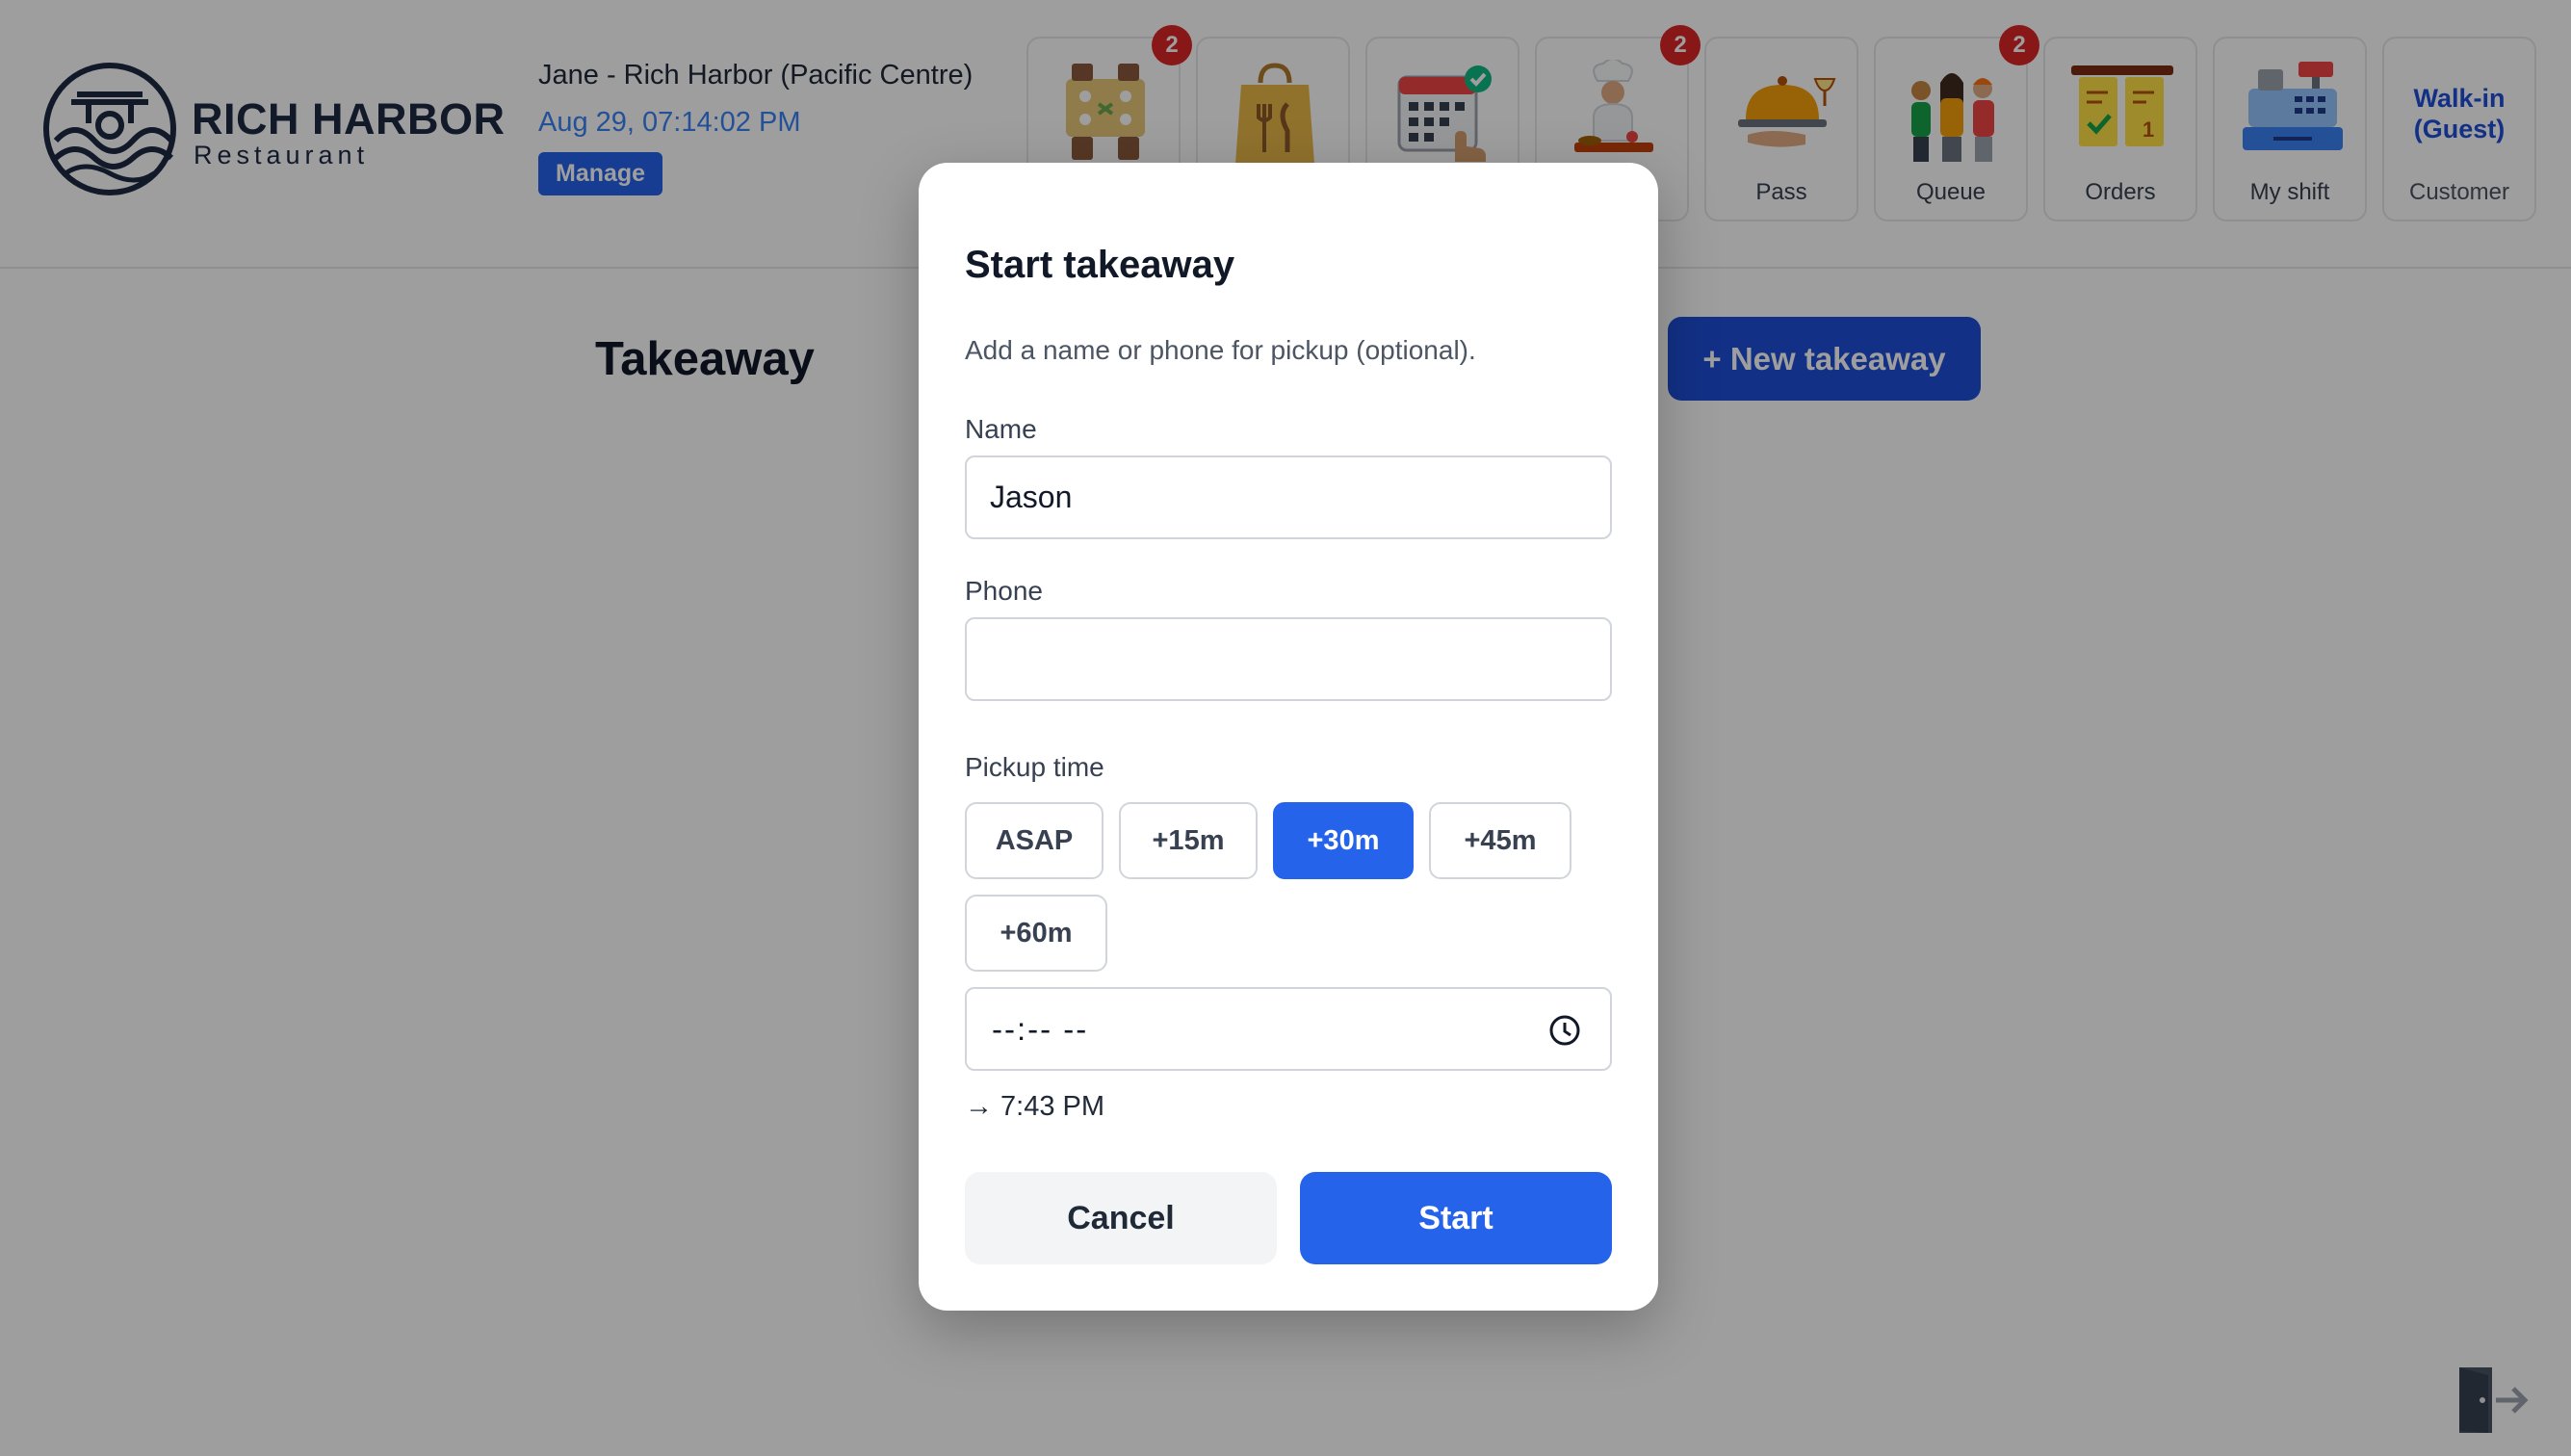 The image size is (2571, 1456). Describe the element at coordinates (1001, 429) in the screenshot. I see `name-label: Name` at that location.